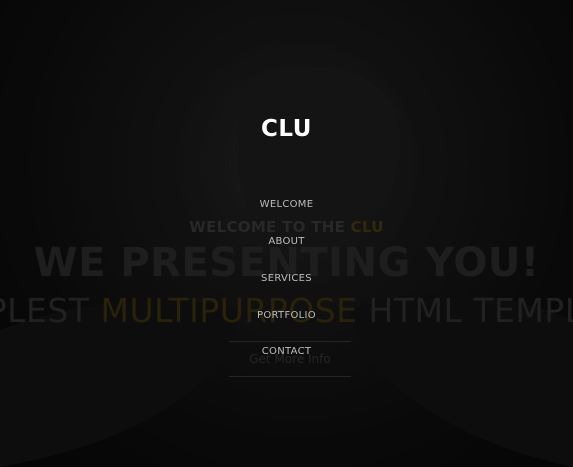  I want to click on menu-item-welcome: WELCOME, so click(286, 204).